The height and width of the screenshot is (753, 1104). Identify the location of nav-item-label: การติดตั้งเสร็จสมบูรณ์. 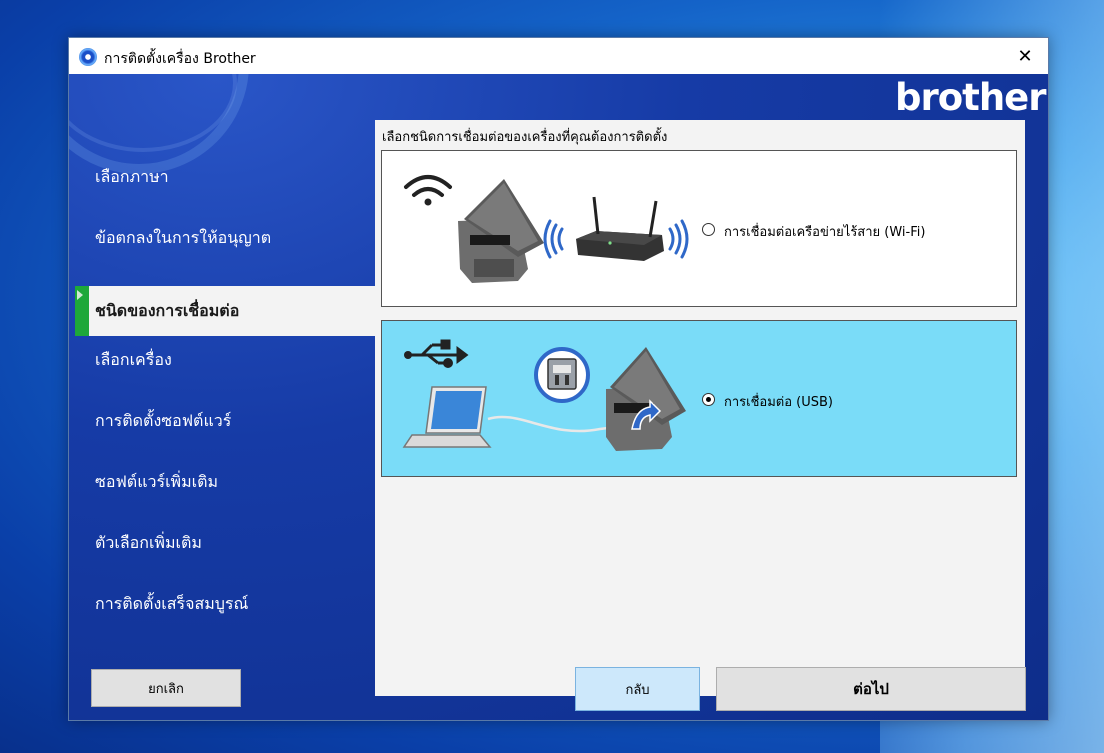
(172, 603).